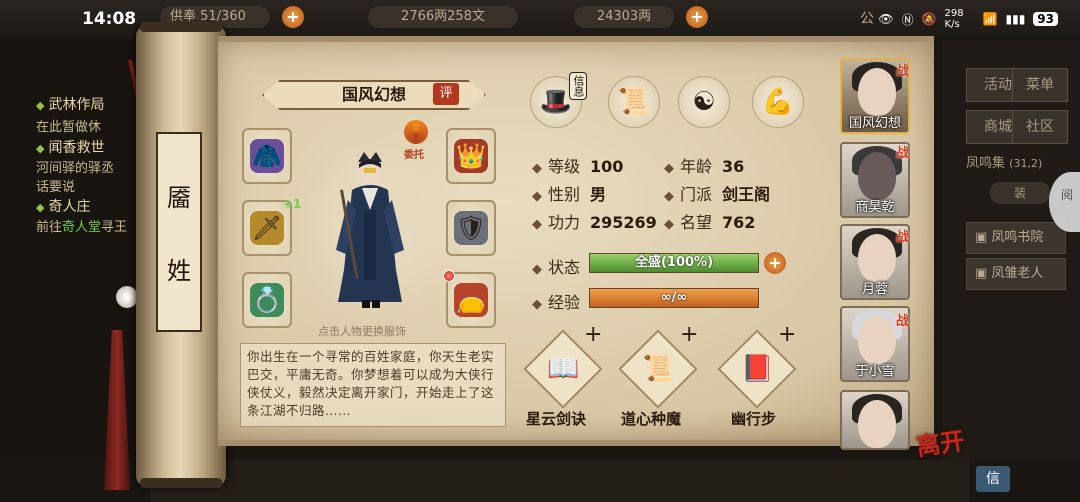 The width and height of the screenshot is (1080, 502). Describe the element at coordinates (362, 331) in the screenshot. I see `change-outfit-hint: 点击人物更换服饰` at that location.